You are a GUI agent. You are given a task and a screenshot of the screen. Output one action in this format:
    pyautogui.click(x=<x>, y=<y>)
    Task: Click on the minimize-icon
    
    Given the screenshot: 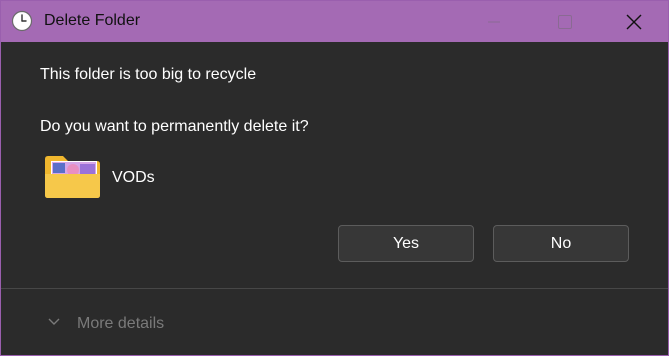 What is the action you would take?
    pyautogui.click(x=494, y=21)
    